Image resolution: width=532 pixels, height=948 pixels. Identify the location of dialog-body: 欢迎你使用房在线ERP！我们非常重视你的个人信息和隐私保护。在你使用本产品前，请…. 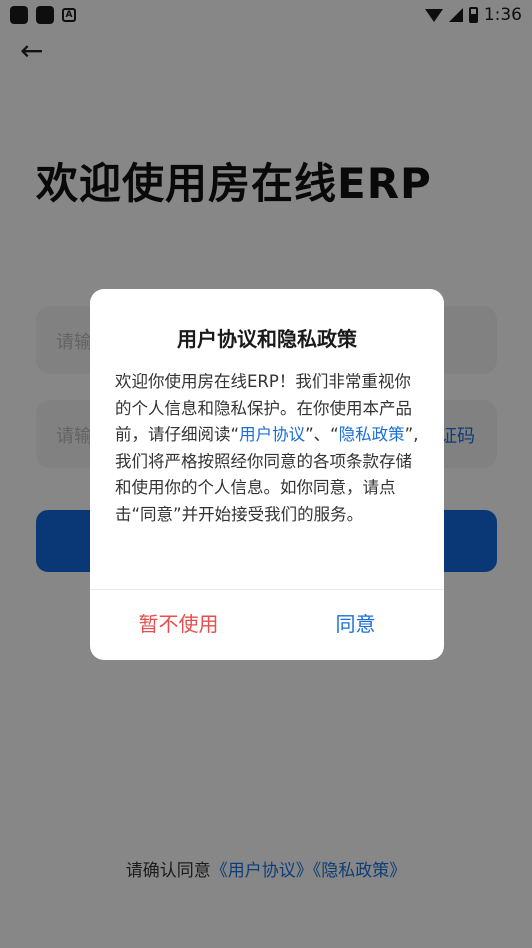
(268, 448).